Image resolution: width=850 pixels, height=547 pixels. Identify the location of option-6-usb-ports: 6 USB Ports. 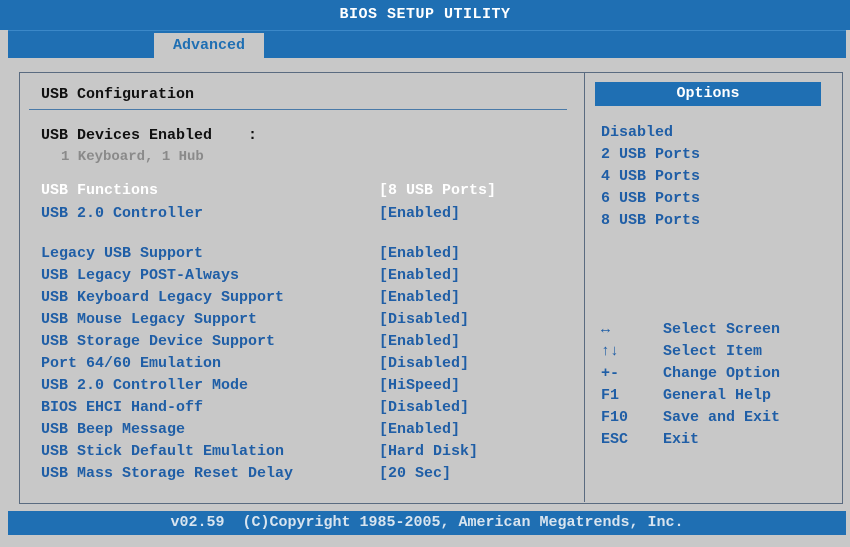
(650, 198).